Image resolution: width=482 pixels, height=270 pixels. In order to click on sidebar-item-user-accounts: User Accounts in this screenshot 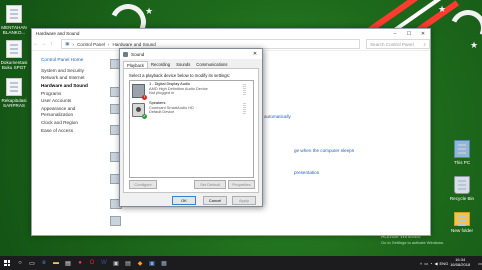, I will do `click(76, 101)`.